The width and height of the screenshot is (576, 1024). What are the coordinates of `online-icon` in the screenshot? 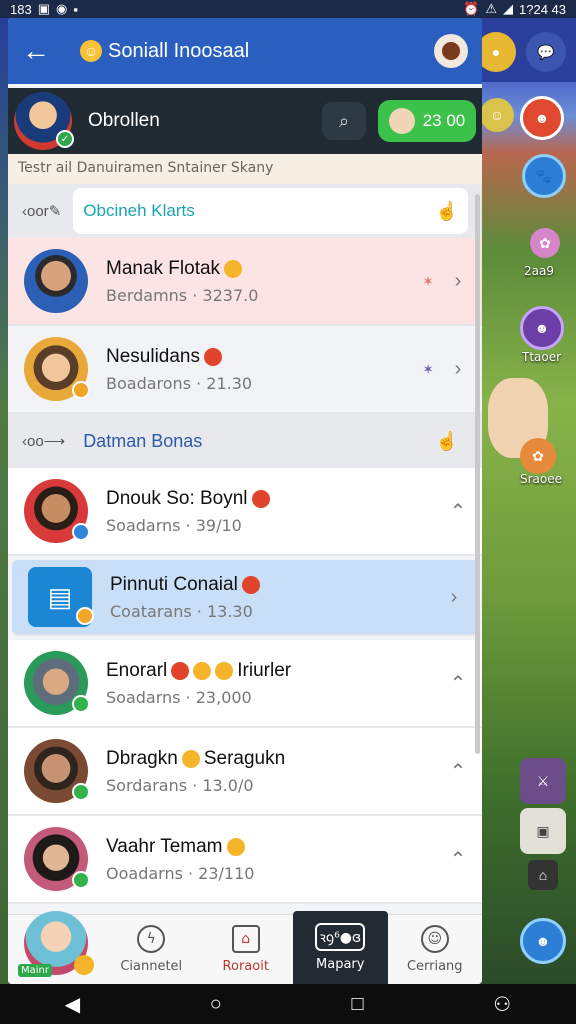 It's located at (81, 880).